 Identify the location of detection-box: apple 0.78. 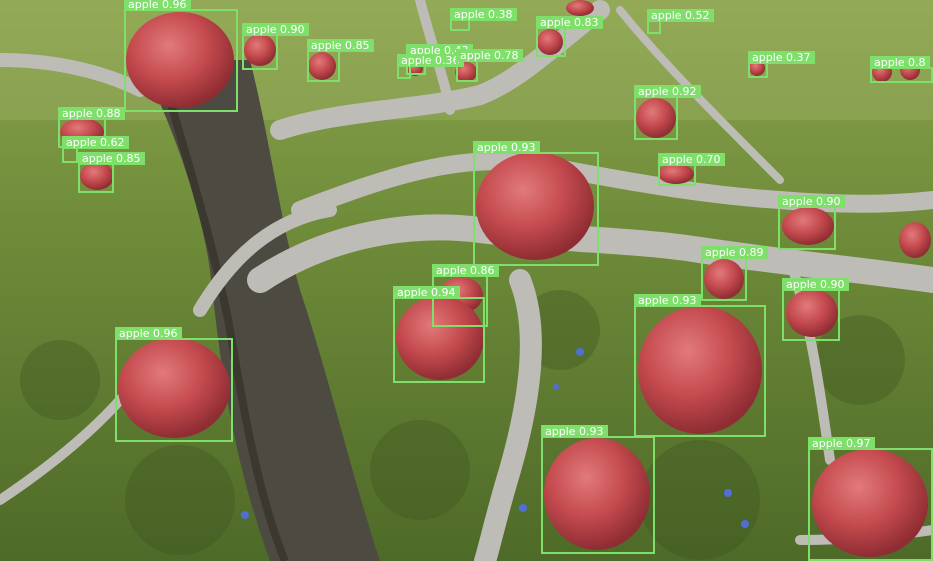
(489, 65).